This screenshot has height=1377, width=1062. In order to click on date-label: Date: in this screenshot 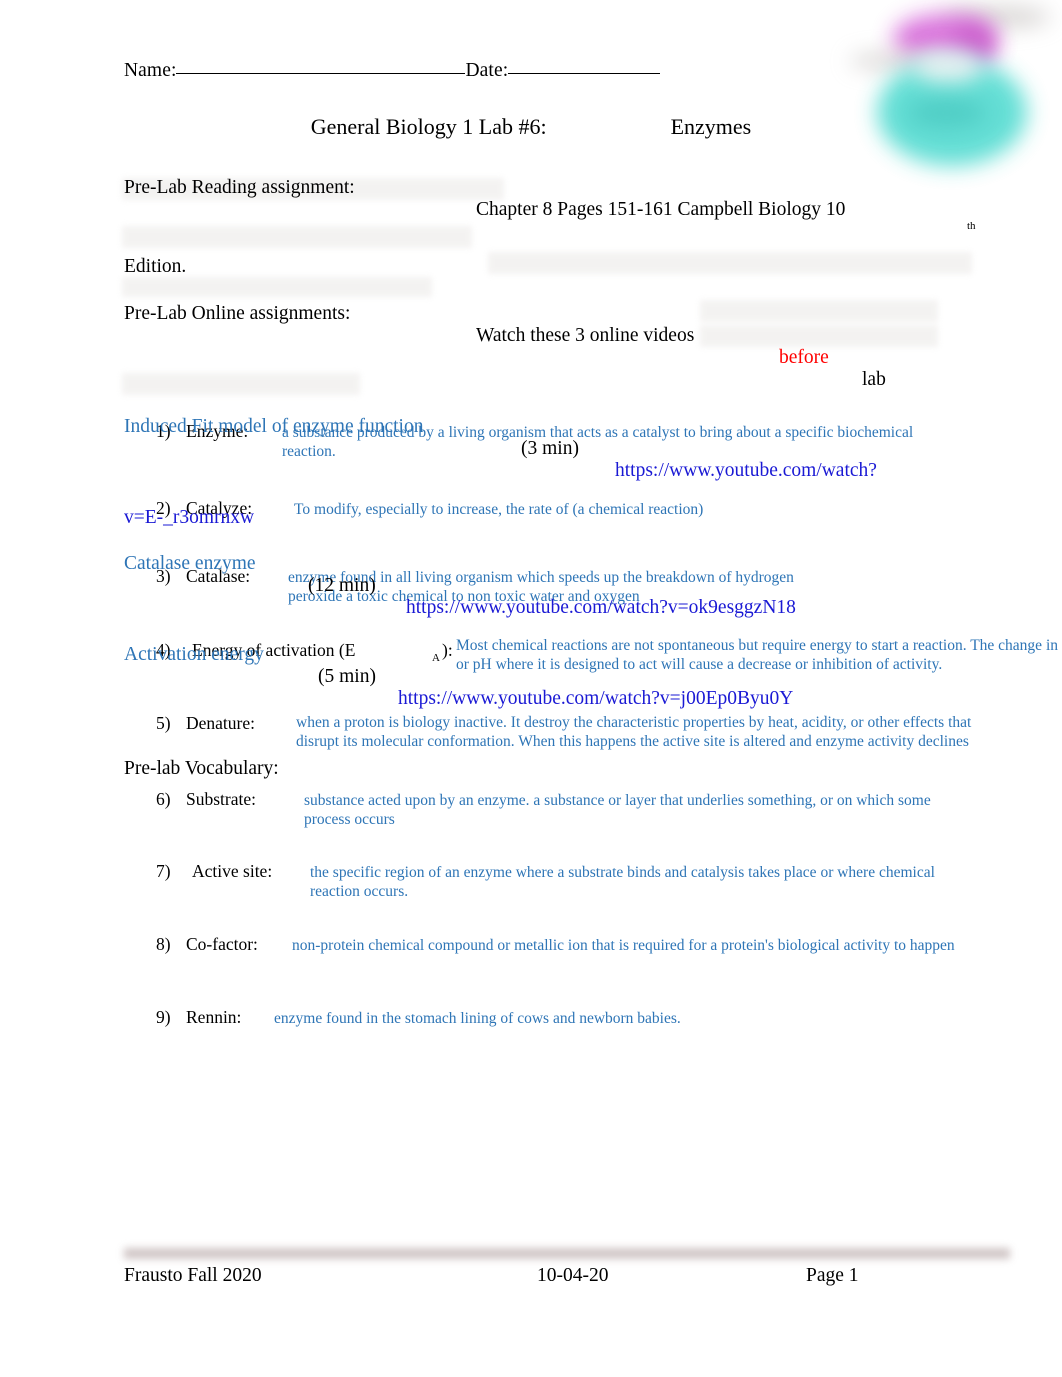, I will do `click(487, 70)`.